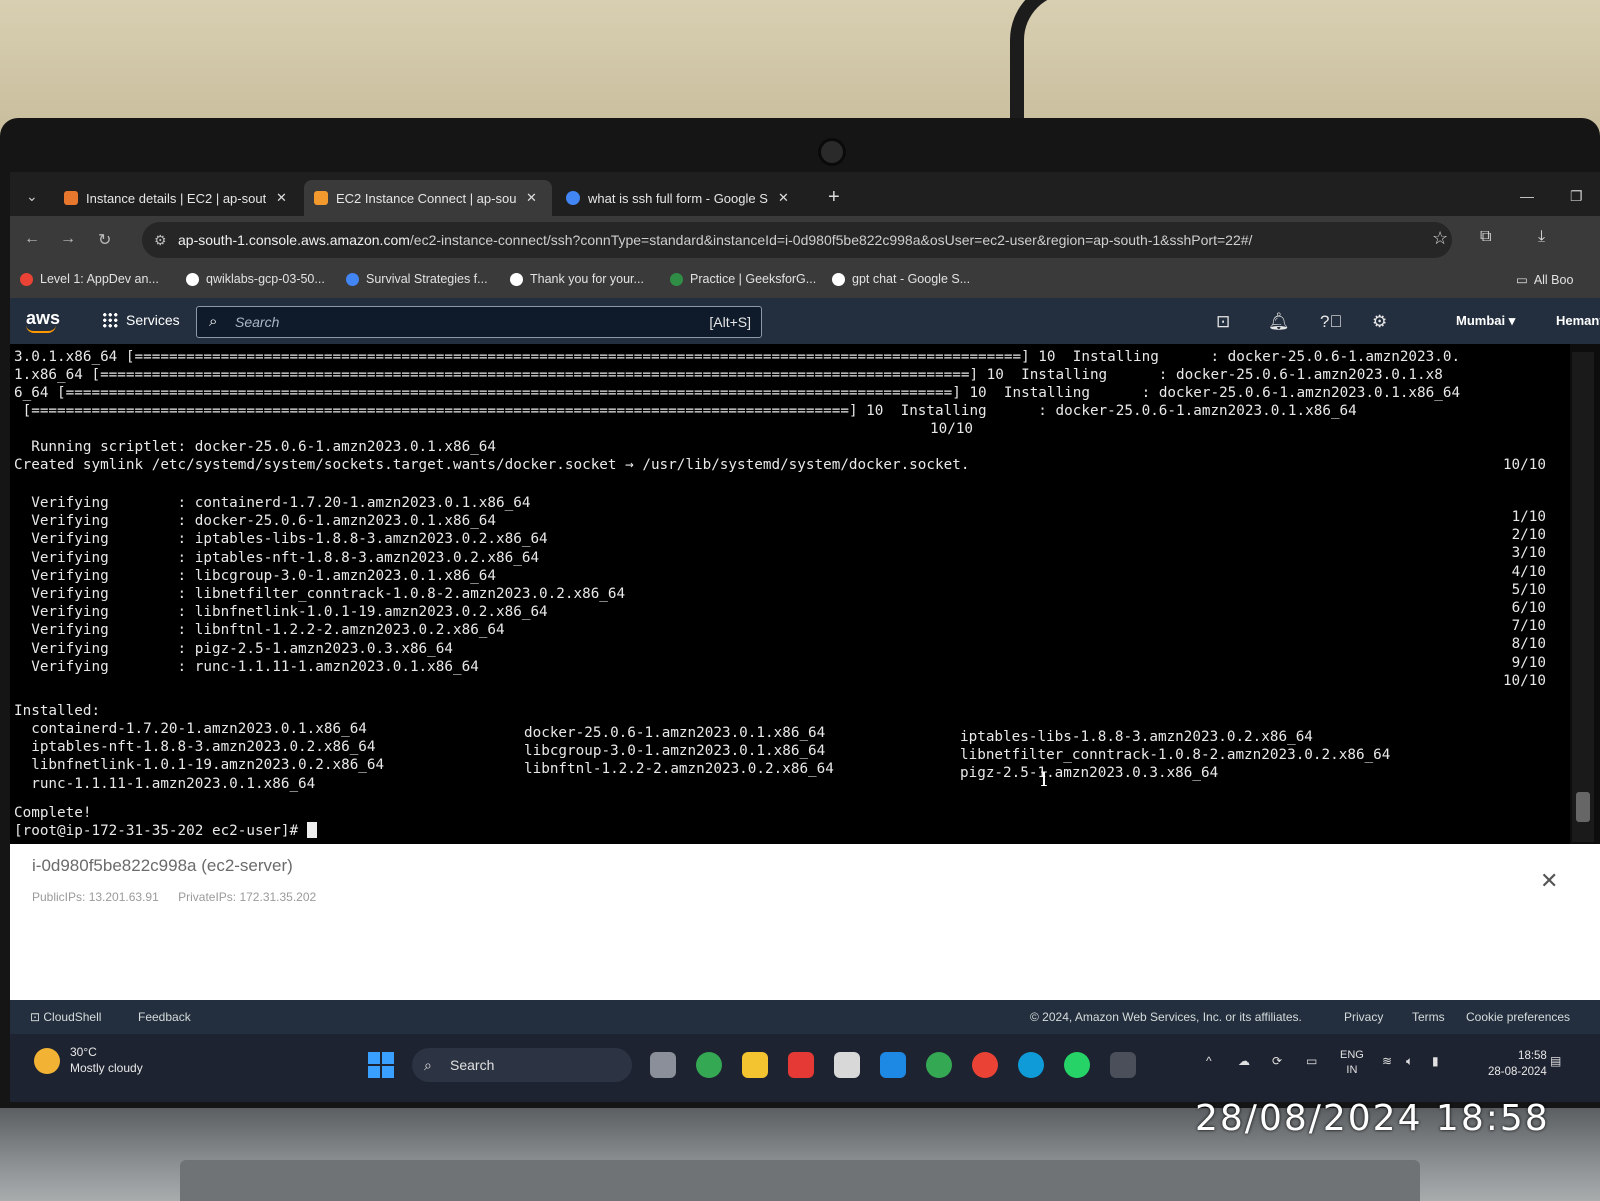 The width and height of the screenshot is (1600, 1201). What do you see at coordinates (573, 198) in the screenshot?
I see `google-favicon-icon` at bounding box center [573, 198].